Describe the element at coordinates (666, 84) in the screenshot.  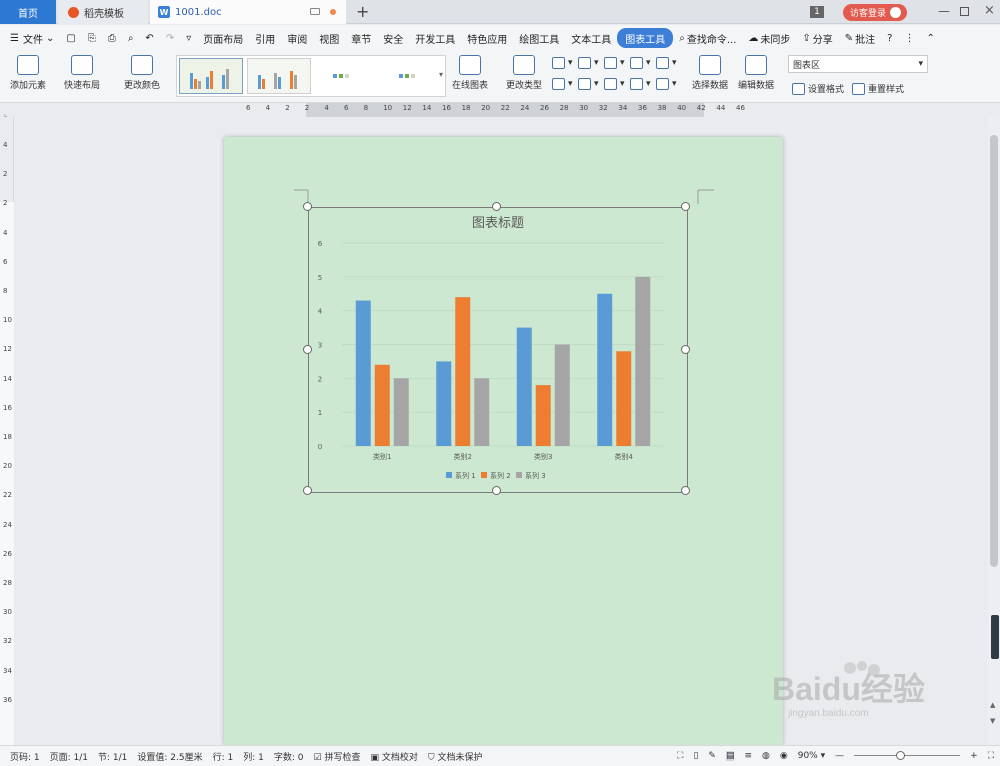
I see `combo-chart-dropdown: ▾` at that location.